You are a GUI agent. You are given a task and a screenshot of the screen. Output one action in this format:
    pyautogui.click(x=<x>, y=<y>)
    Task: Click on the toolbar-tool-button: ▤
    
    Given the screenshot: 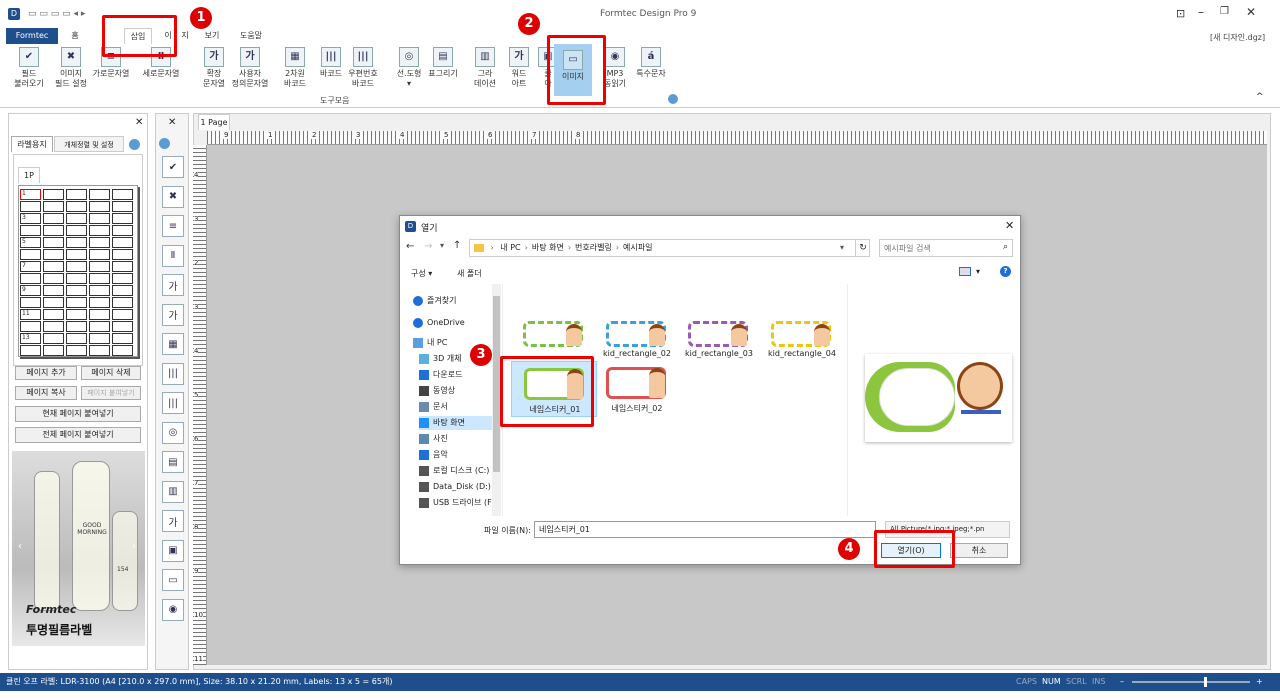 What is the action you would take?
    pyautogui.click(x=173, y=462)
    